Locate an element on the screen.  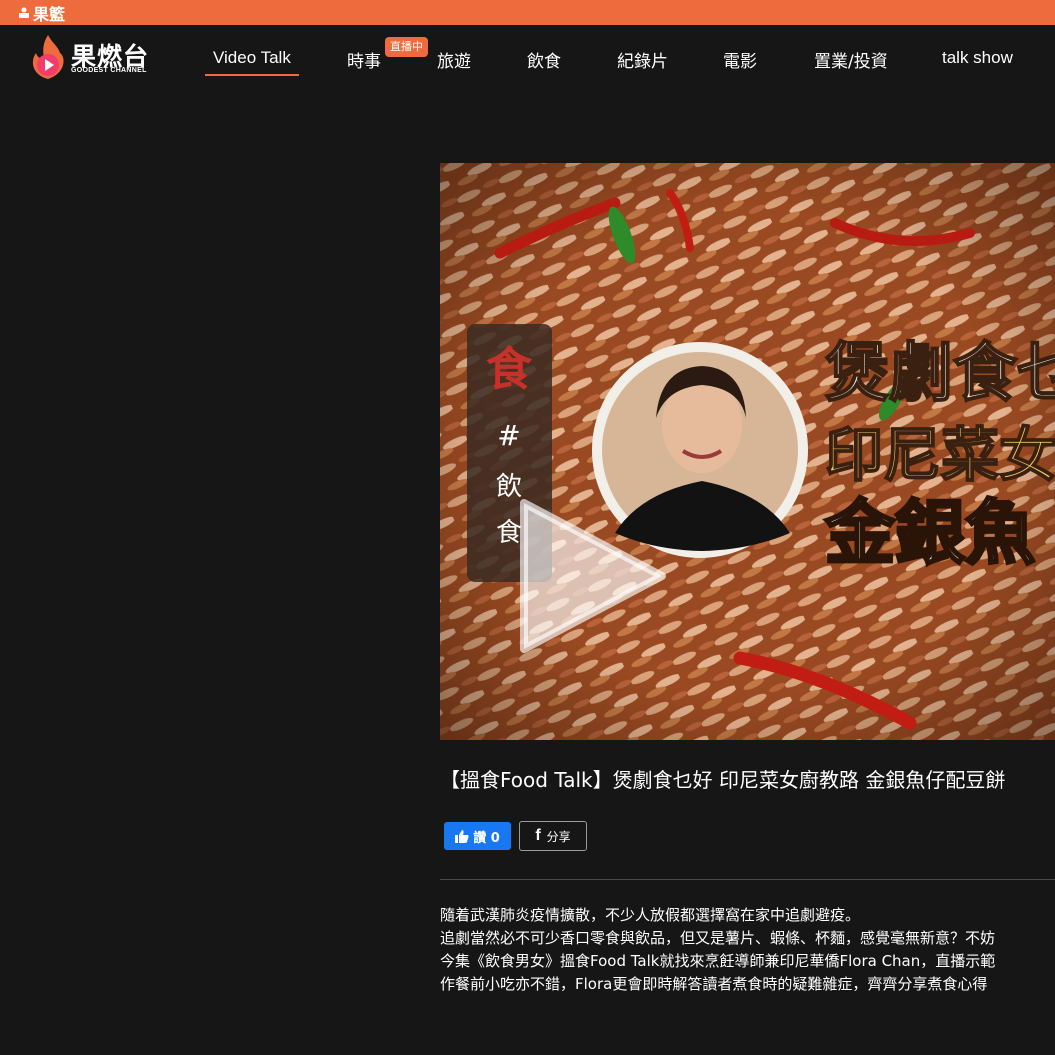
share-label: 分享 is located at coordinates (558, 836).